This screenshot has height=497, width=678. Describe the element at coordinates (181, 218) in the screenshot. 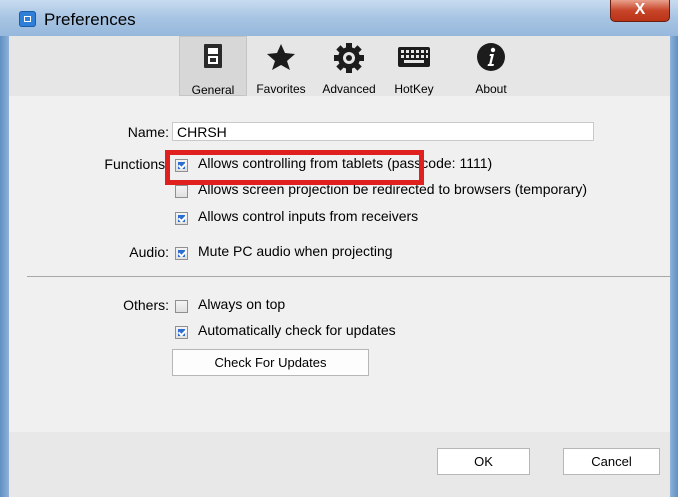

I see `checkbox-control-from-receivers` at that location.